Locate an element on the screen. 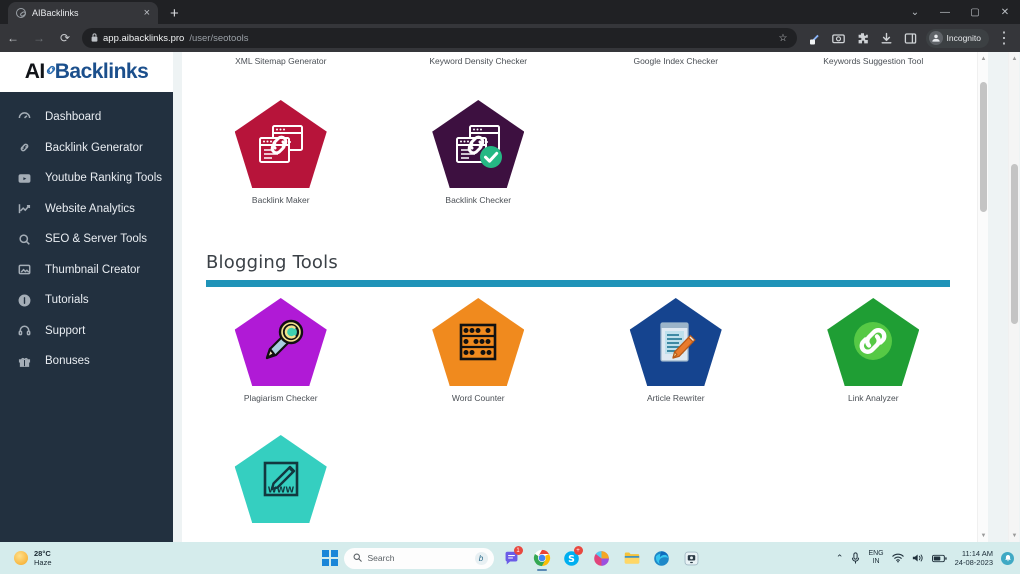 This screenshot has height=574, width=1020. sidebar-item-tutorials: Tutorials is located at coordinates (86, 300).